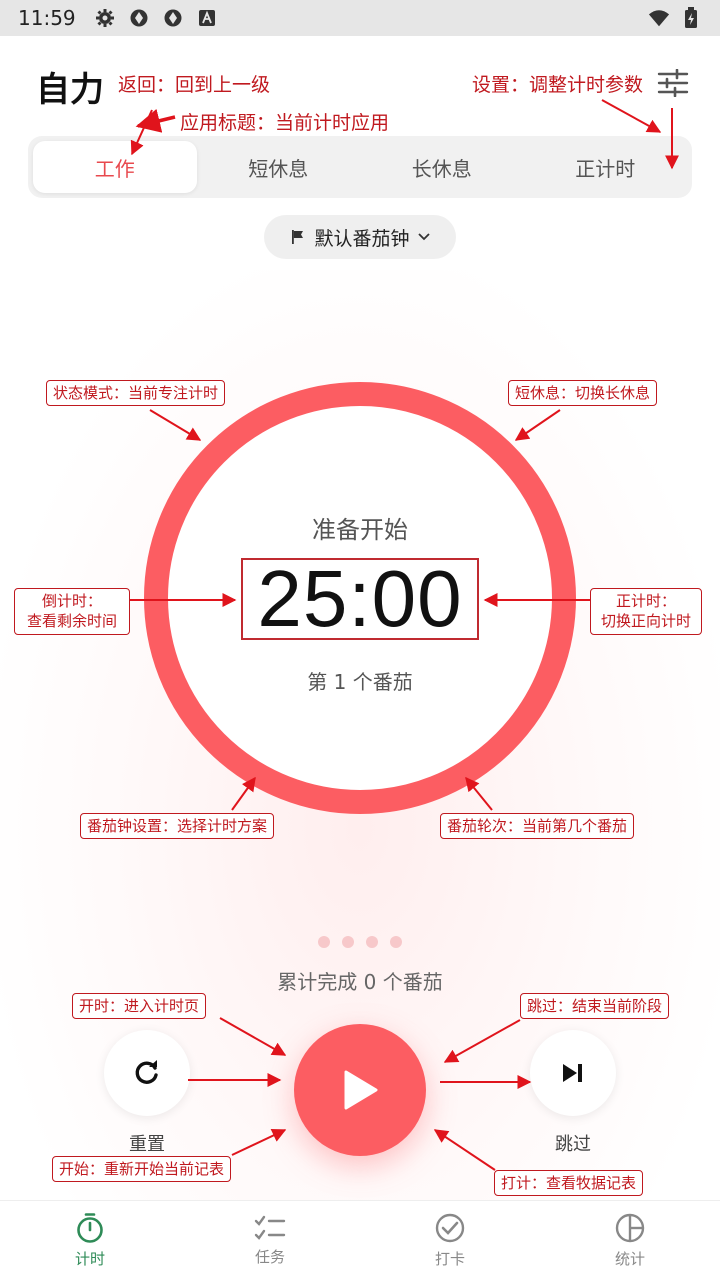 The image size is (720, 1280). What do you see at coordinates (606, 167) in the screenshot?
I see `tab-count-up: 正计时` at bounding box center [606, 167].